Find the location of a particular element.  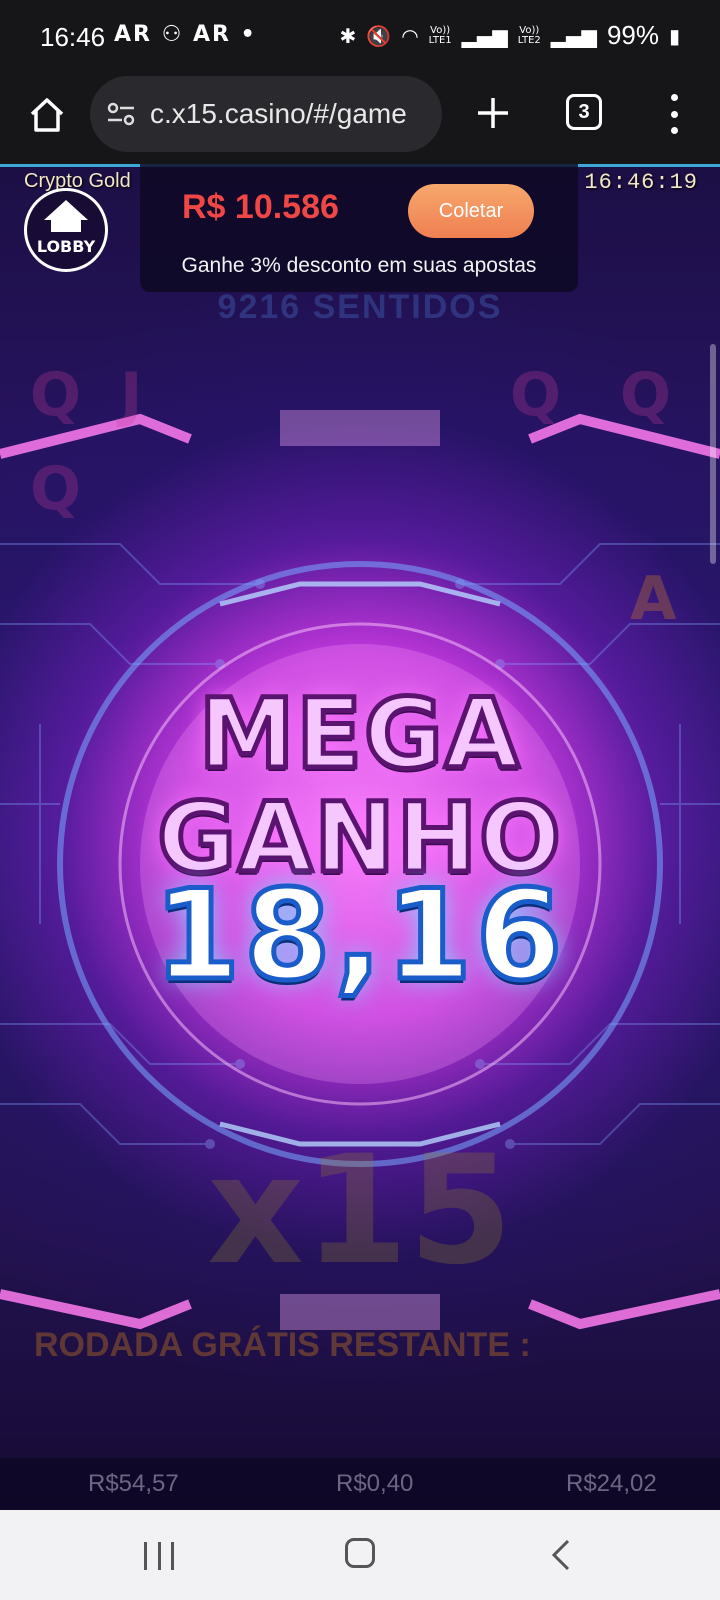

game-clock: 16:46:19 is located at coordinates (641, 182).